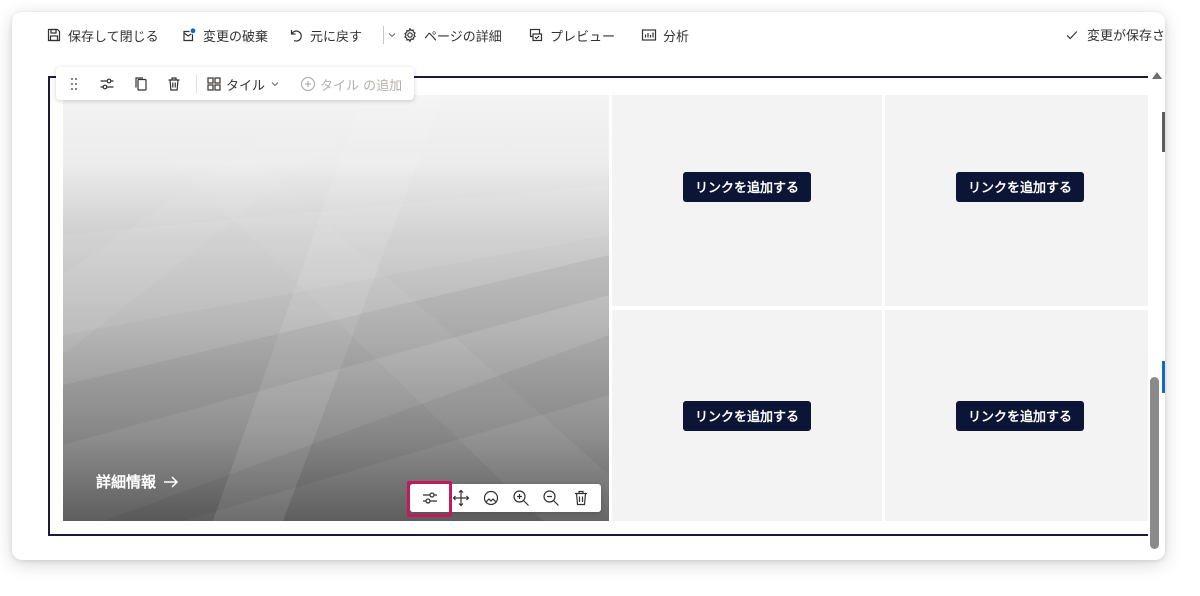 The width and height of the screenshot is (1200, 596). I want to click on add-circle-icon, so click(308, 84).